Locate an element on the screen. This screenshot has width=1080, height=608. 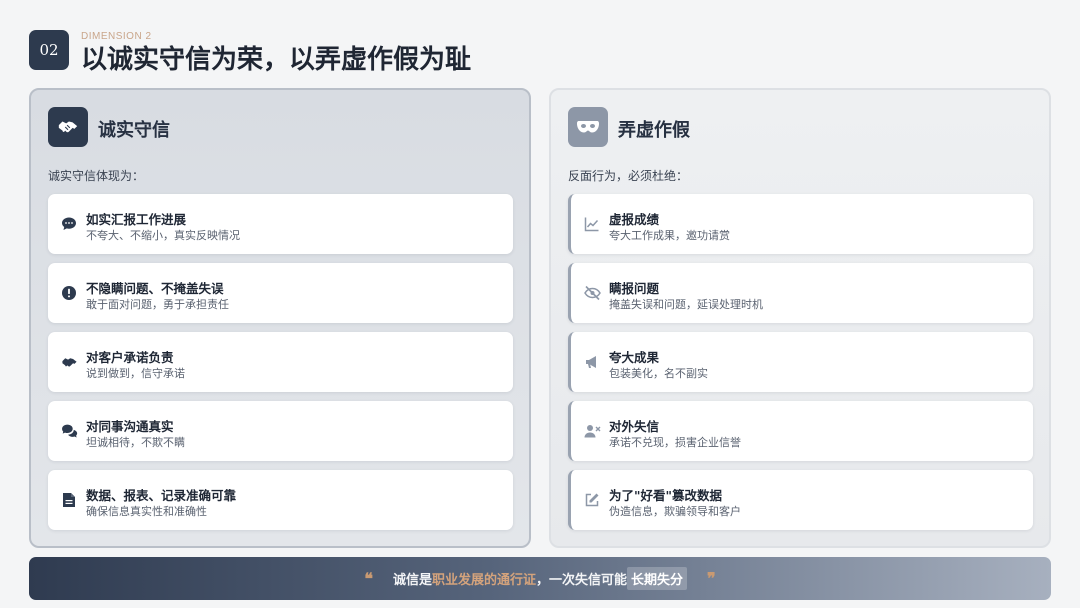
list-item: 对同事沟通真实 坦诚相待，不欺不瞒 is located at coordinates (280, 431).